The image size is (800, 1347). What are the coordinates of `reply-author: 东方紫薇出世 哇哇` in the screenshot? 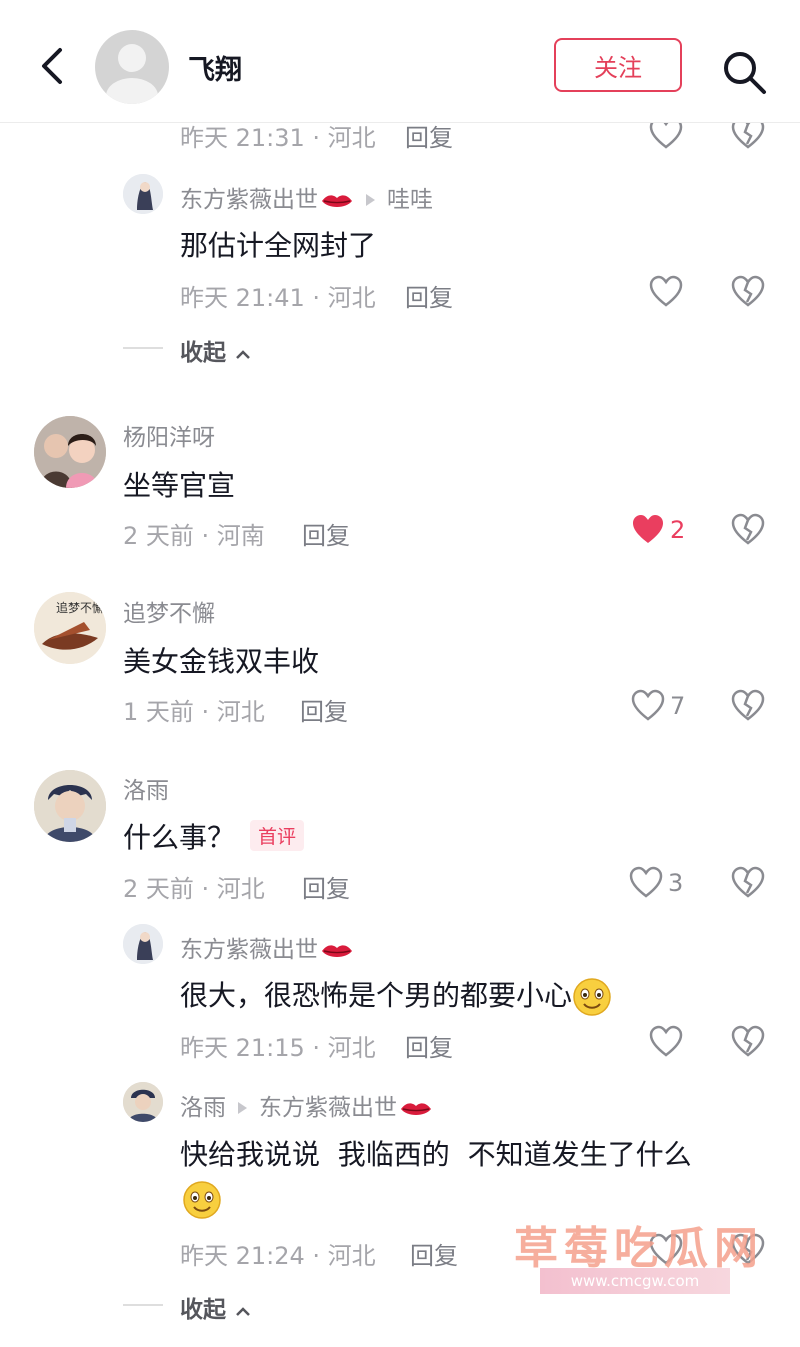 It's located at (306, 197).